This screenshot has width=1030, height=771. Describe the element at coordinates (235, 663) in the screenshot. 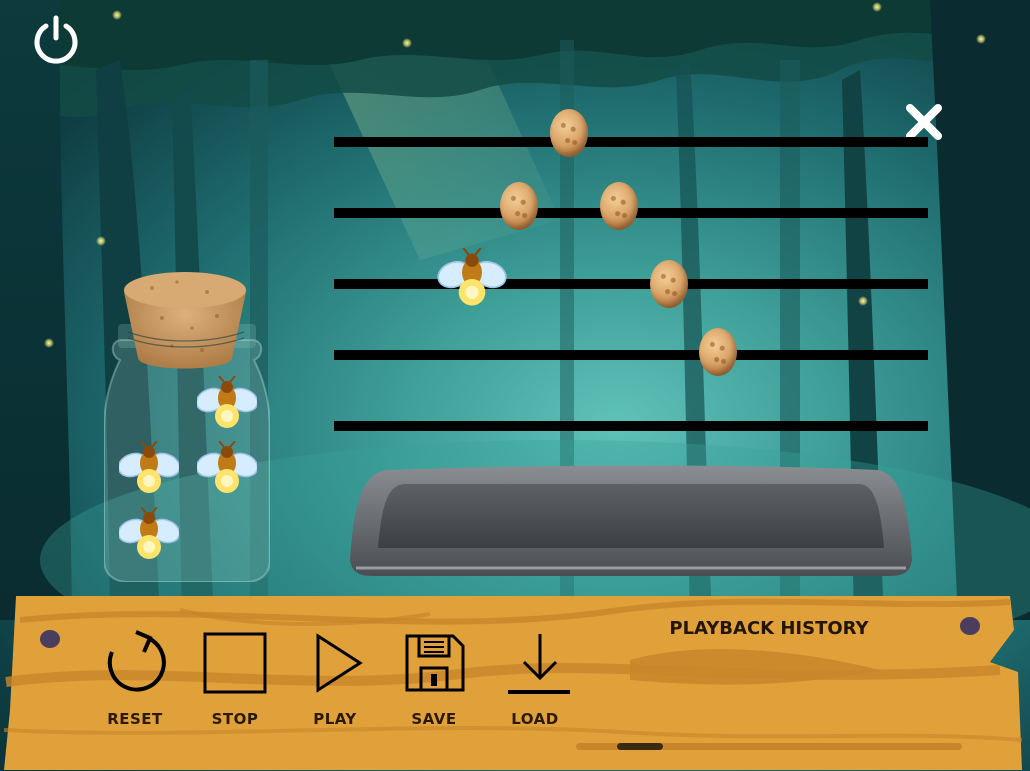

I see `stop-icon` at that location.